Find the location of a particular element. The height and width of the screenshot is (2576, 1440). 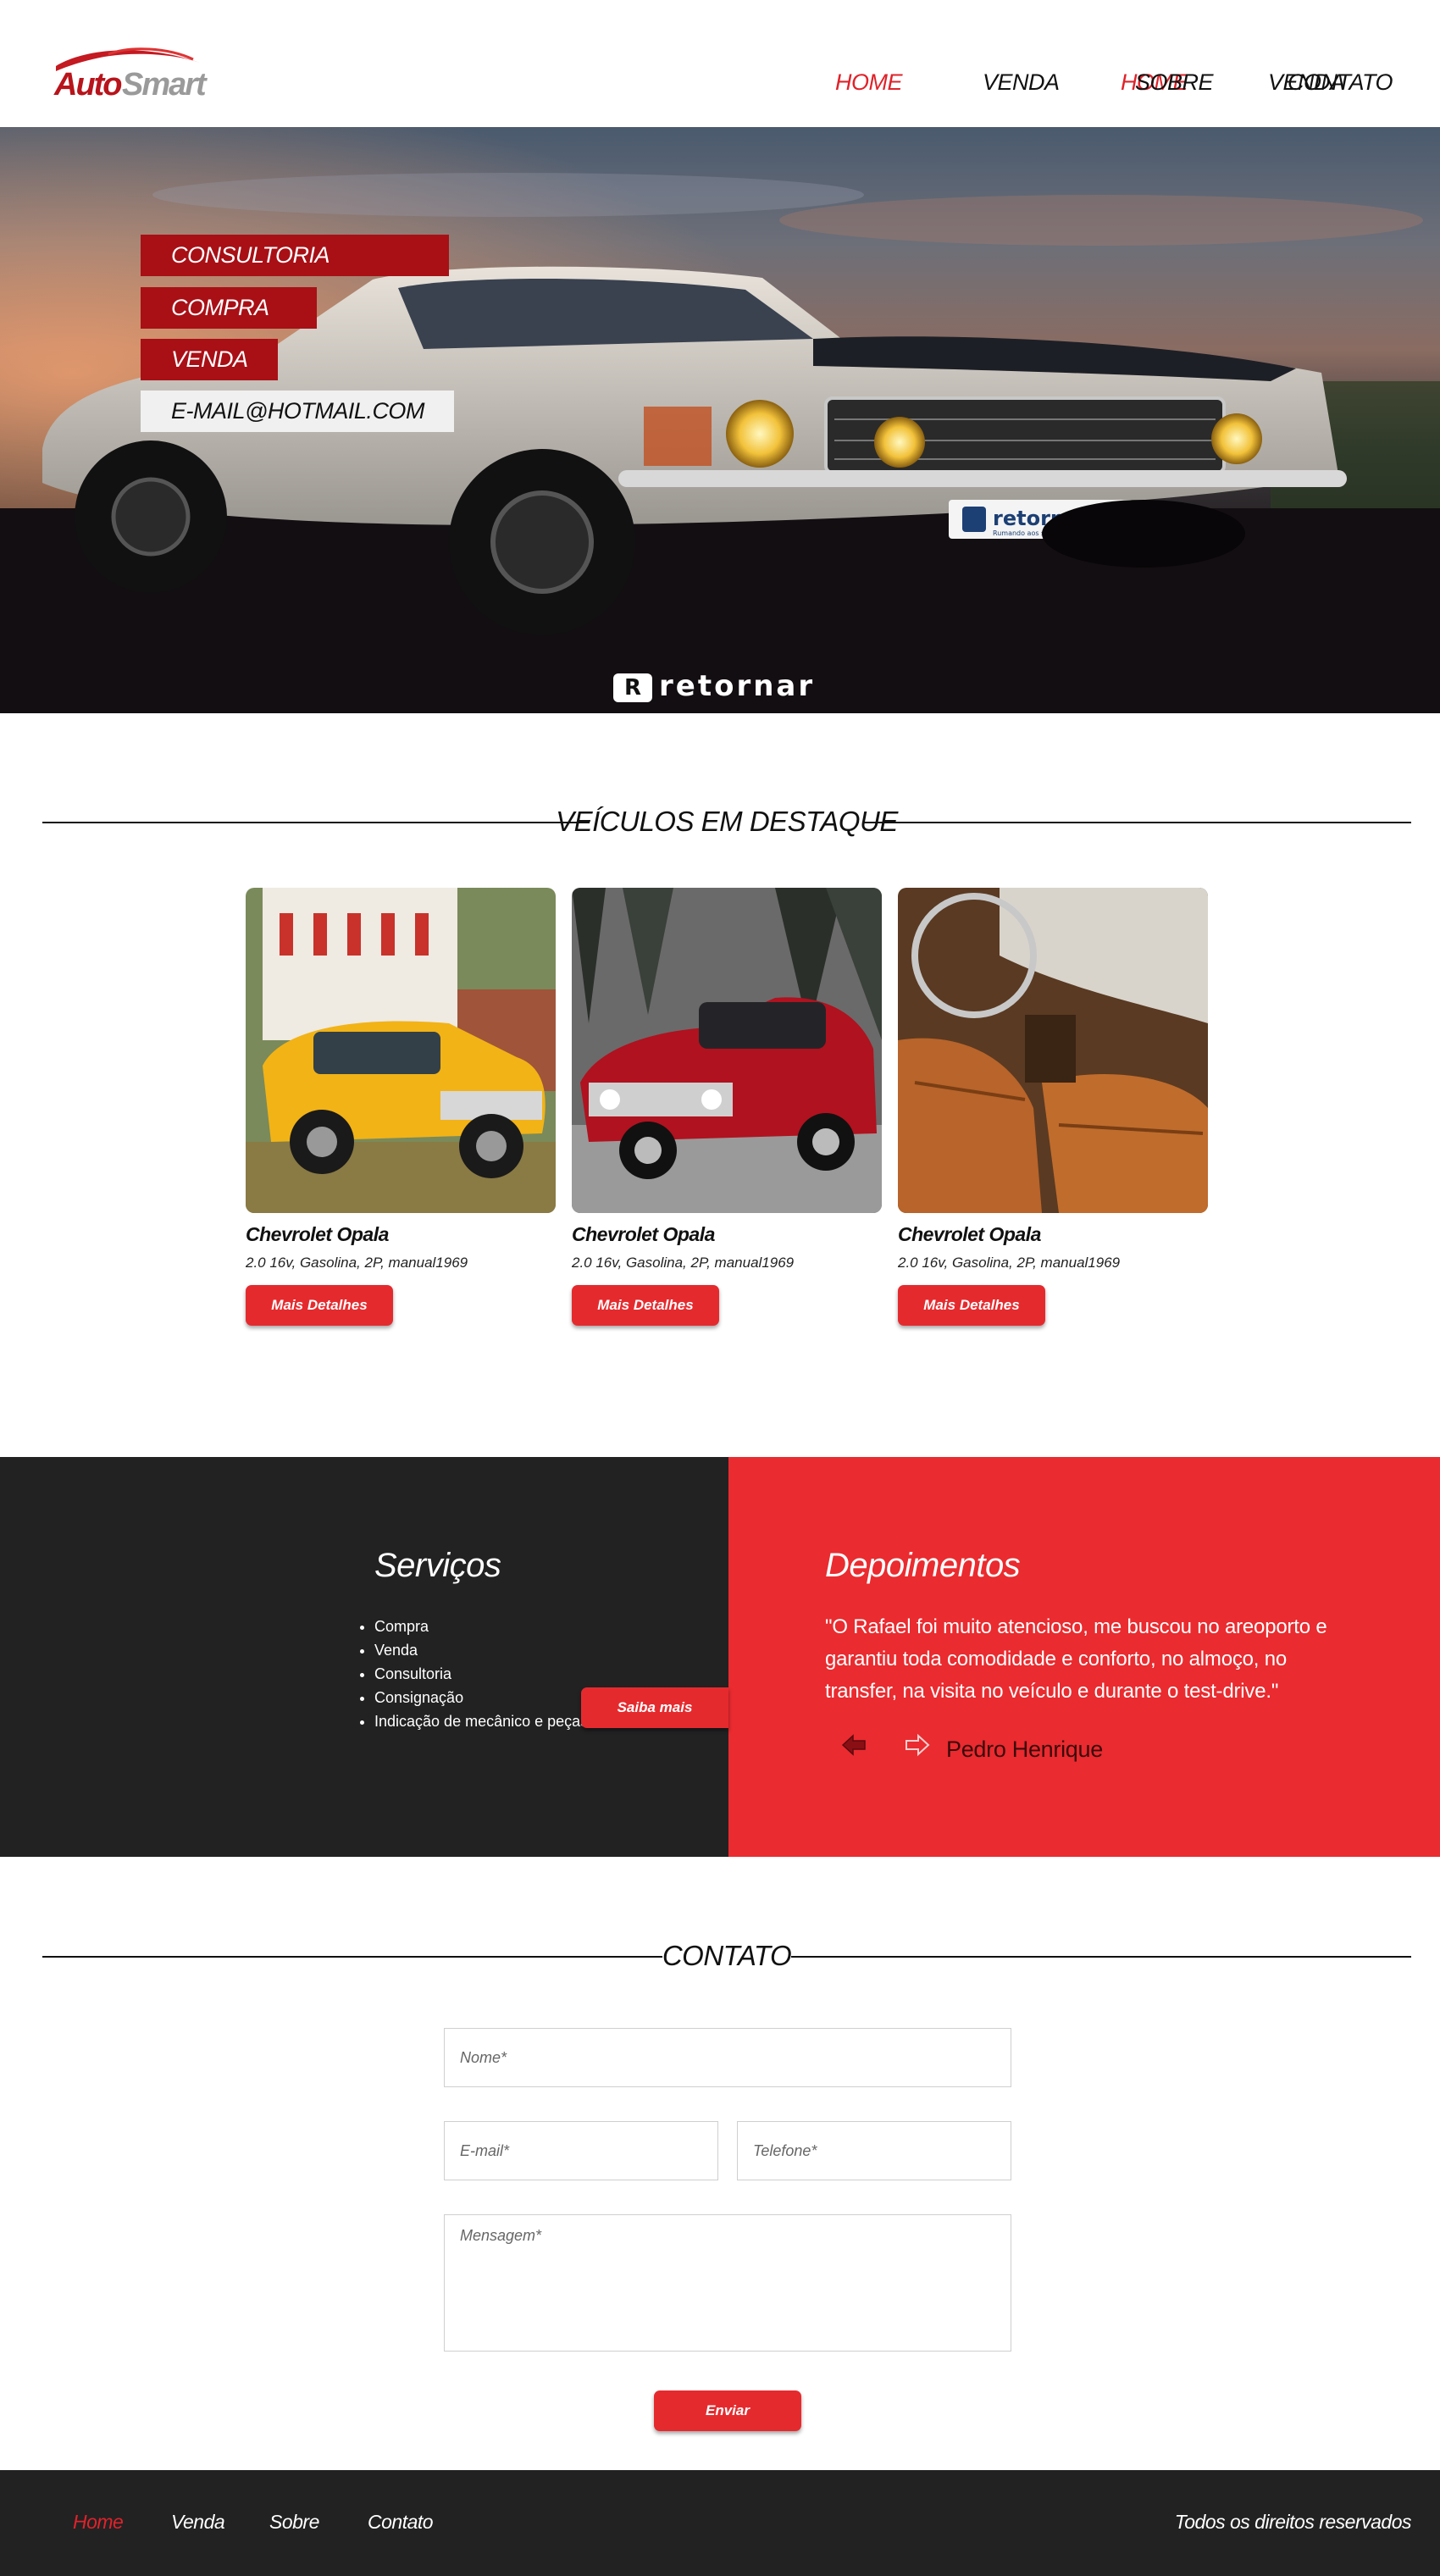

autosmart-logo: Auto Smart is located at coordinates (129, 73).